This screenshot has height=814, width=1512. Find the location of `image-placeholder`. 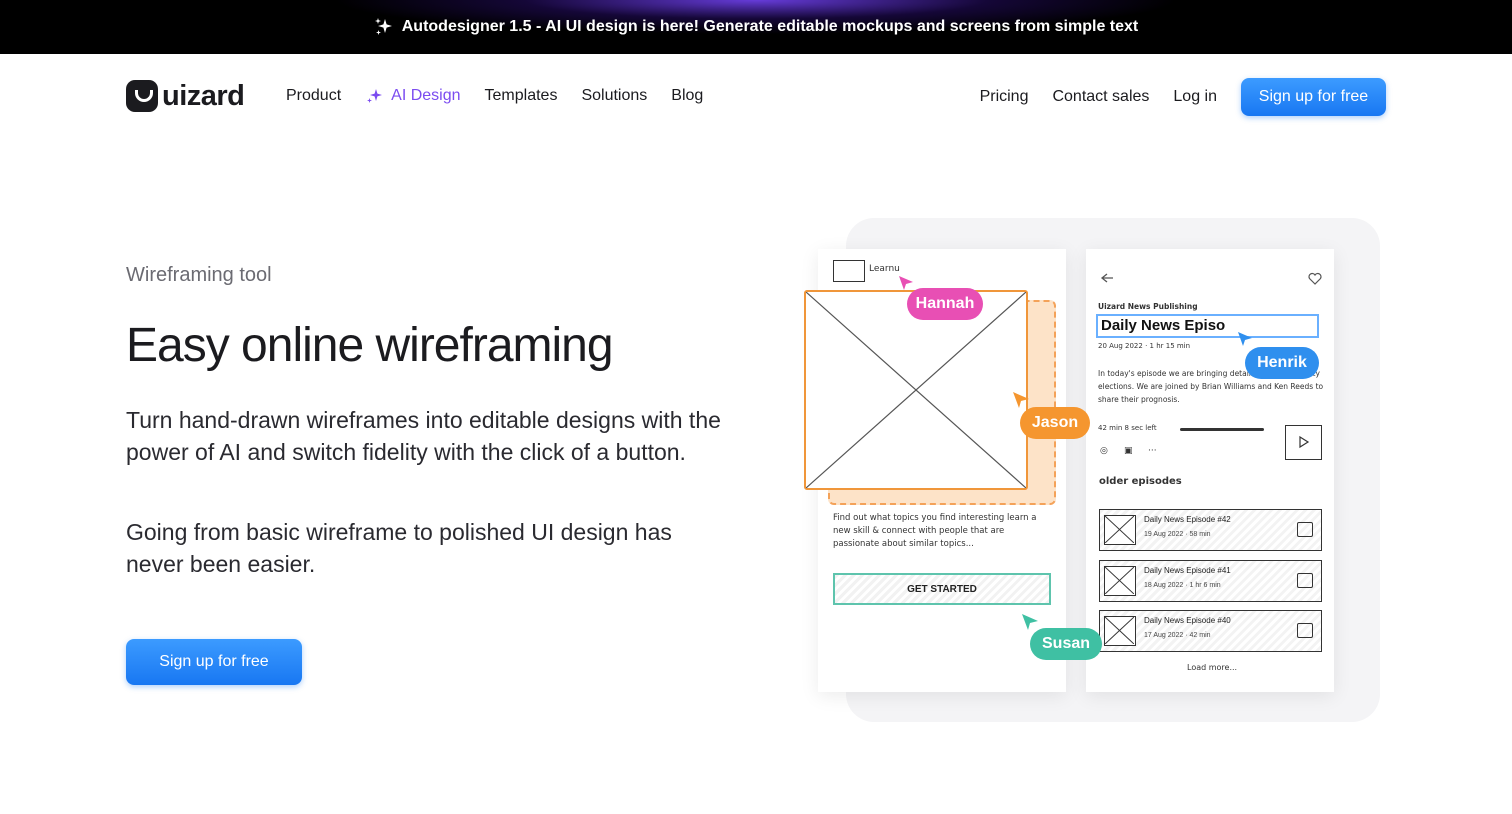

image-placeholder is located at coordinates (916, 390).